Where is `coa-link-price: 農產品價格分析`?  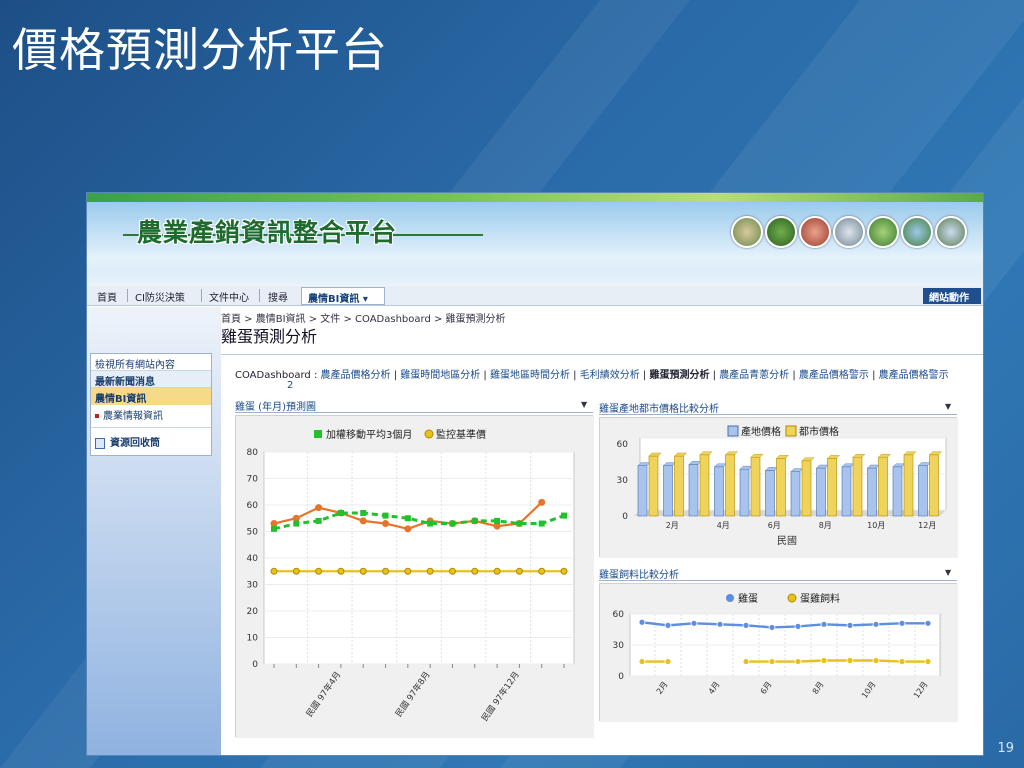 coa-link-price: 農產品價格分析 is located at coordinates (356, 375).